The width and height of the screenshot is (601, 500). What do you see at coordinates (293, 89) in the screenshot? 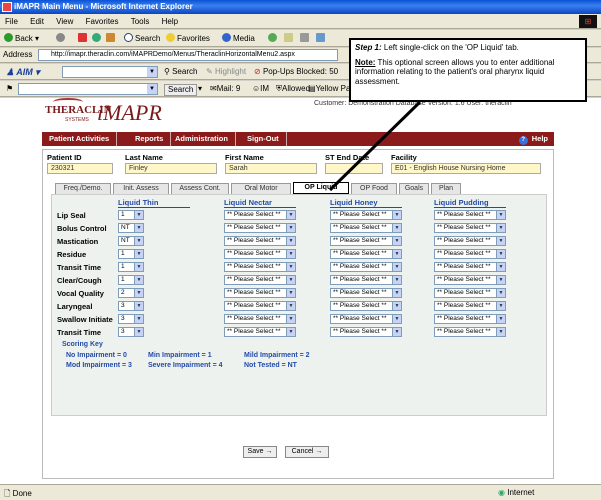
I see `allowed-link: ⛨Allowed` at bounding box center [293, 89].